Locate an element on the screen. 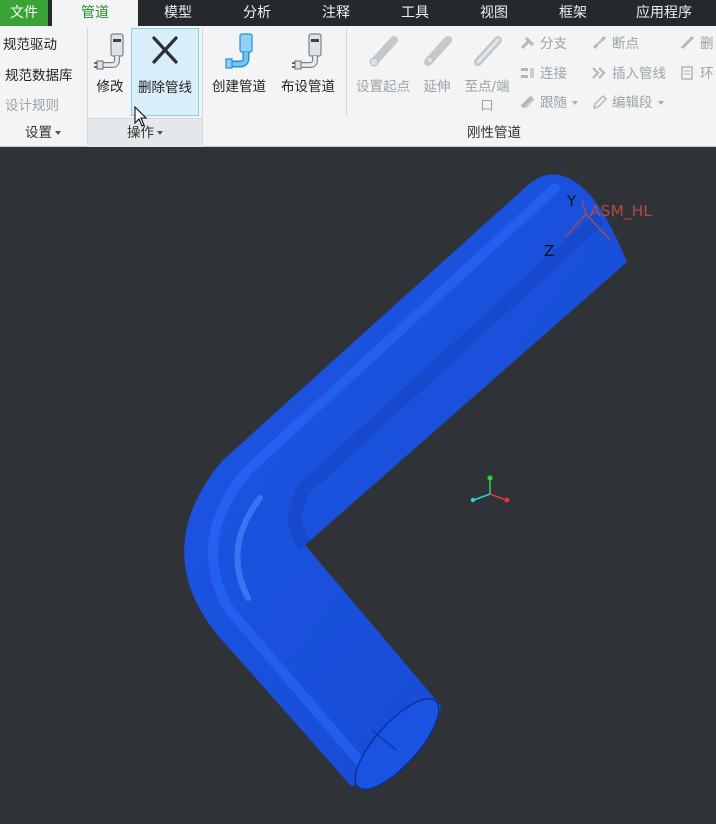  group-footer-rigid-piping: 刚性管道 is located at coordinates (494, 133).